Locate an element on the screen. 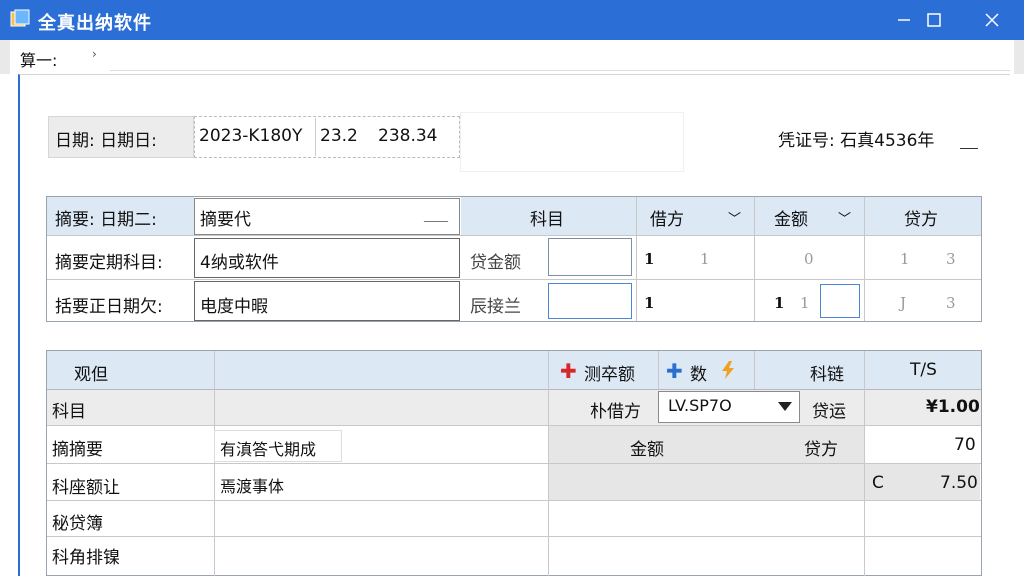  close-button is located at coordinates (992, 20).